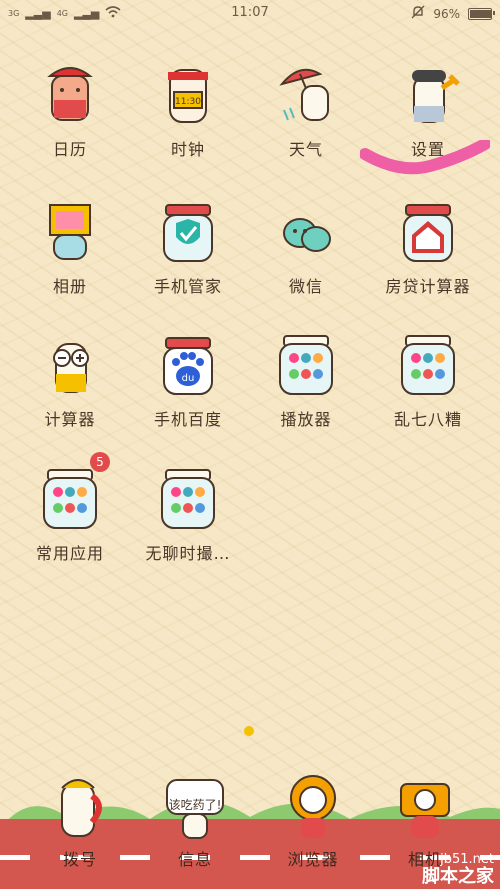  Describe the element at coordinates (69, 553) in the screenshot. I see `app-label: 常用应用` at that location.